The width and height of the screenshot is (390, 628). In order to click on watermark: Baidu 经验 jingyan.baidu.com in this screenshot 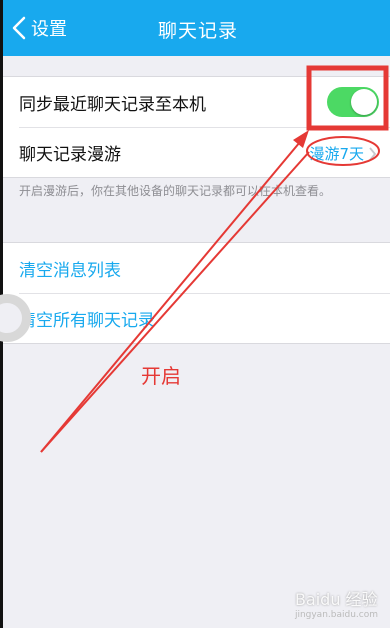, I will do `click(336, 603)`.